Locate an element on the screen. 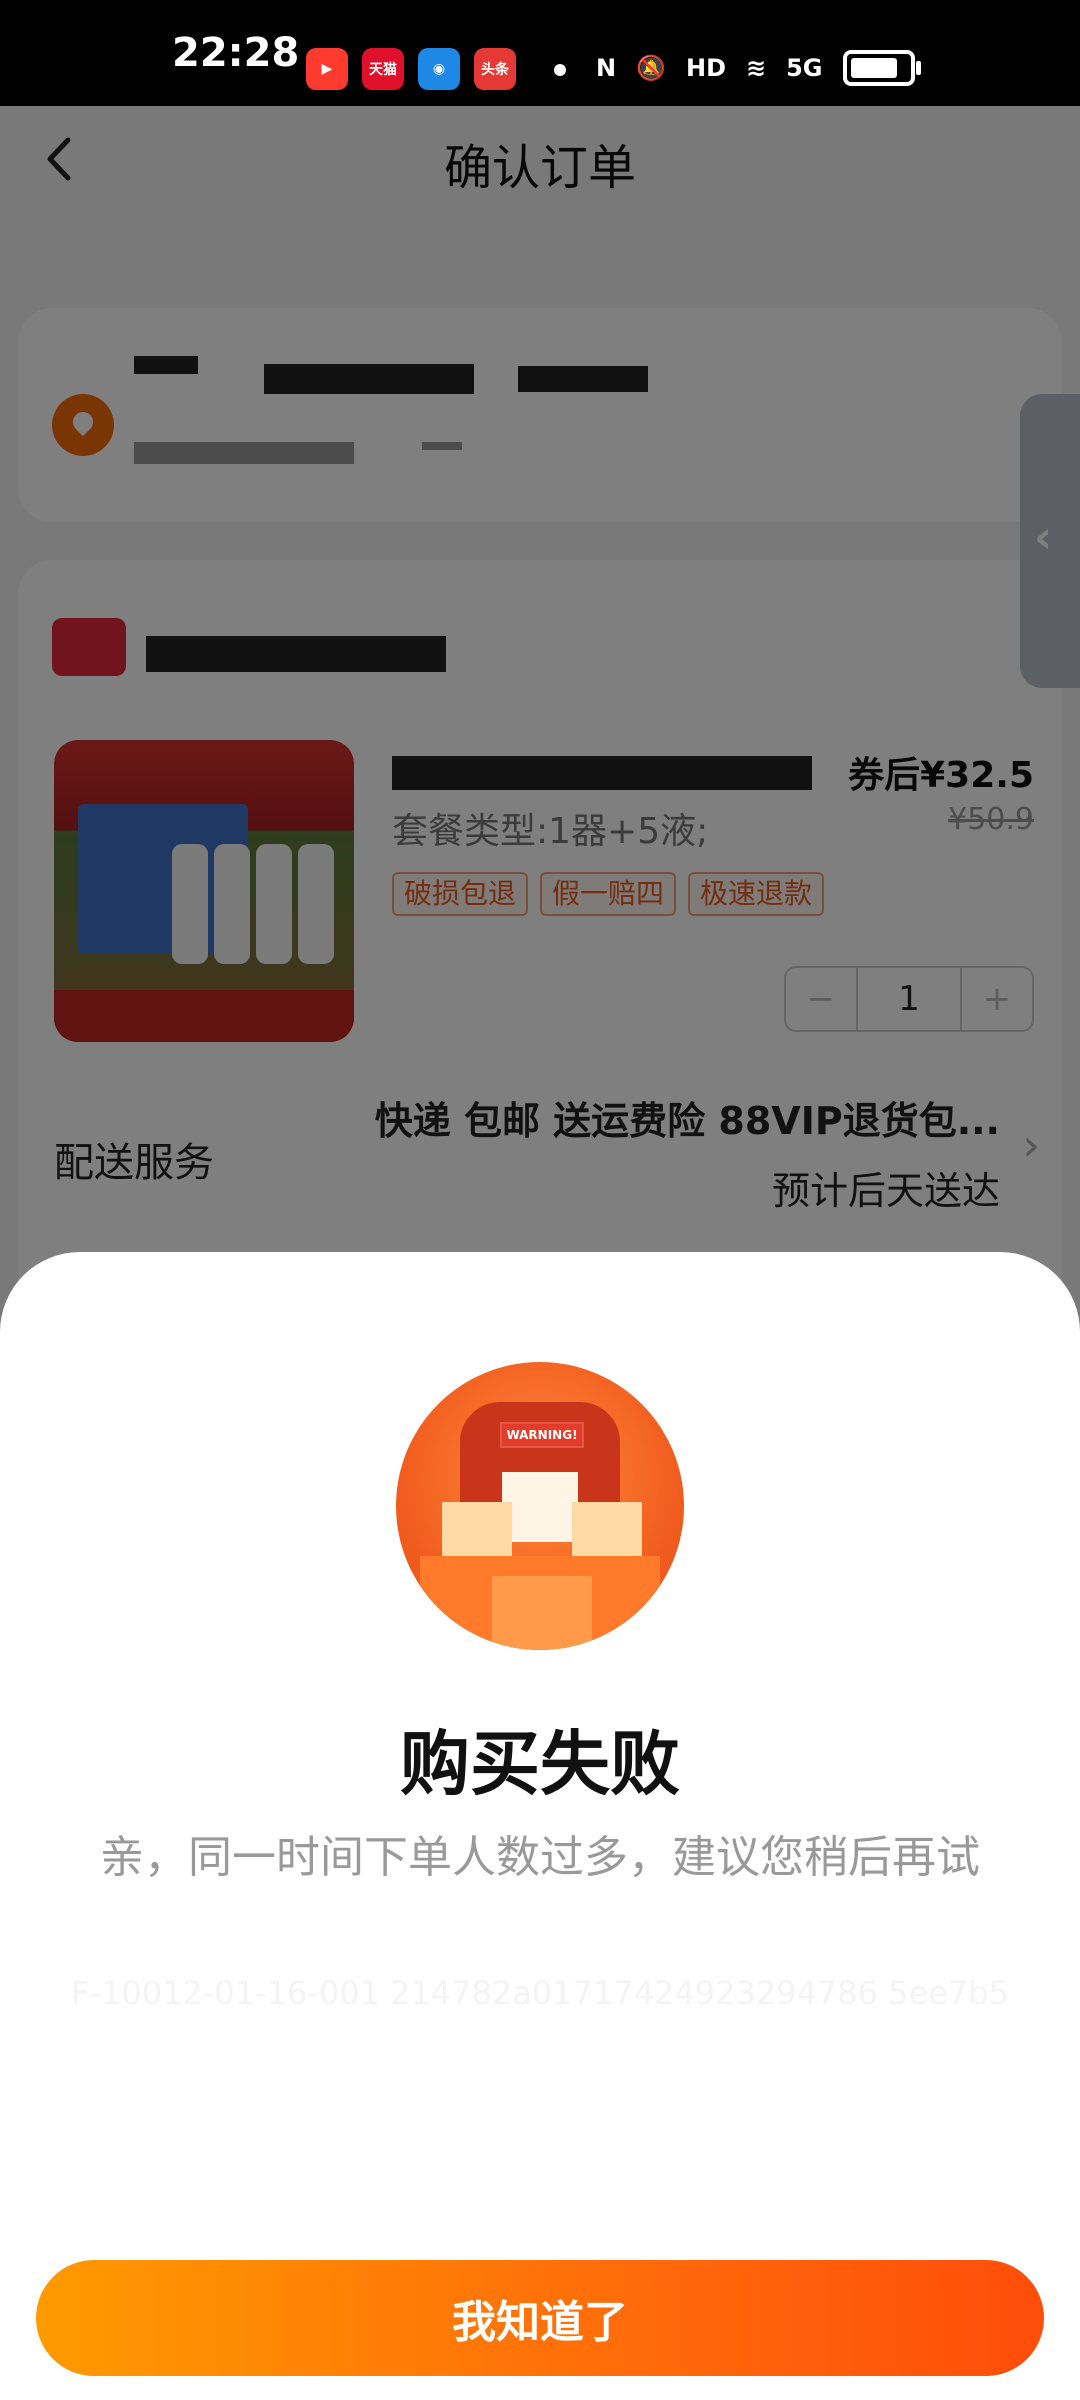 Image resolution: width=1080 pixels, height=2400 pixels. battery-icon is located at coordinates (881, 68).